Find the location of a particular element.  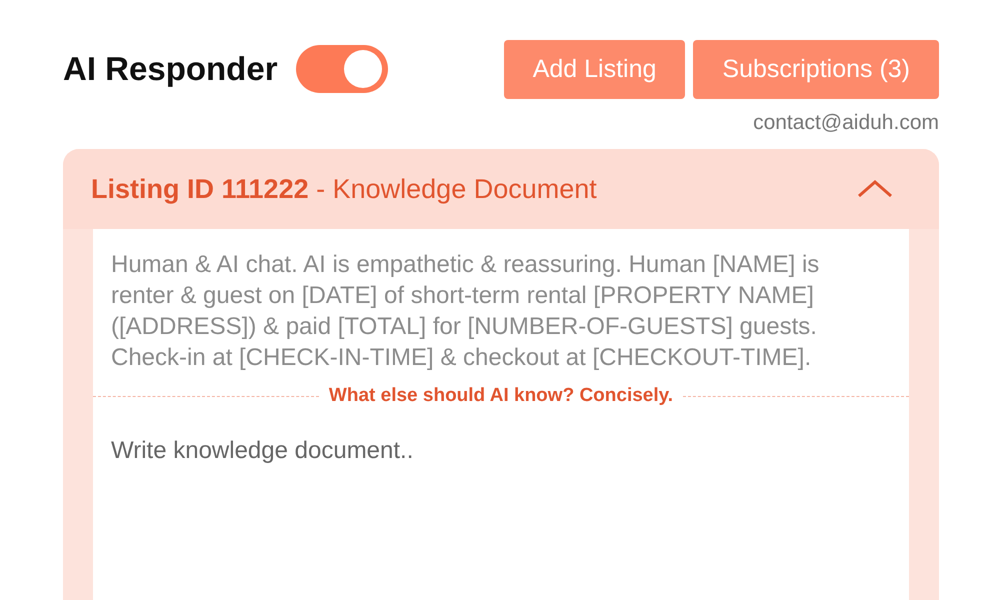

panel-title: Listing ID 111222 - Knowledge Document is located at coordinates (344, 189).